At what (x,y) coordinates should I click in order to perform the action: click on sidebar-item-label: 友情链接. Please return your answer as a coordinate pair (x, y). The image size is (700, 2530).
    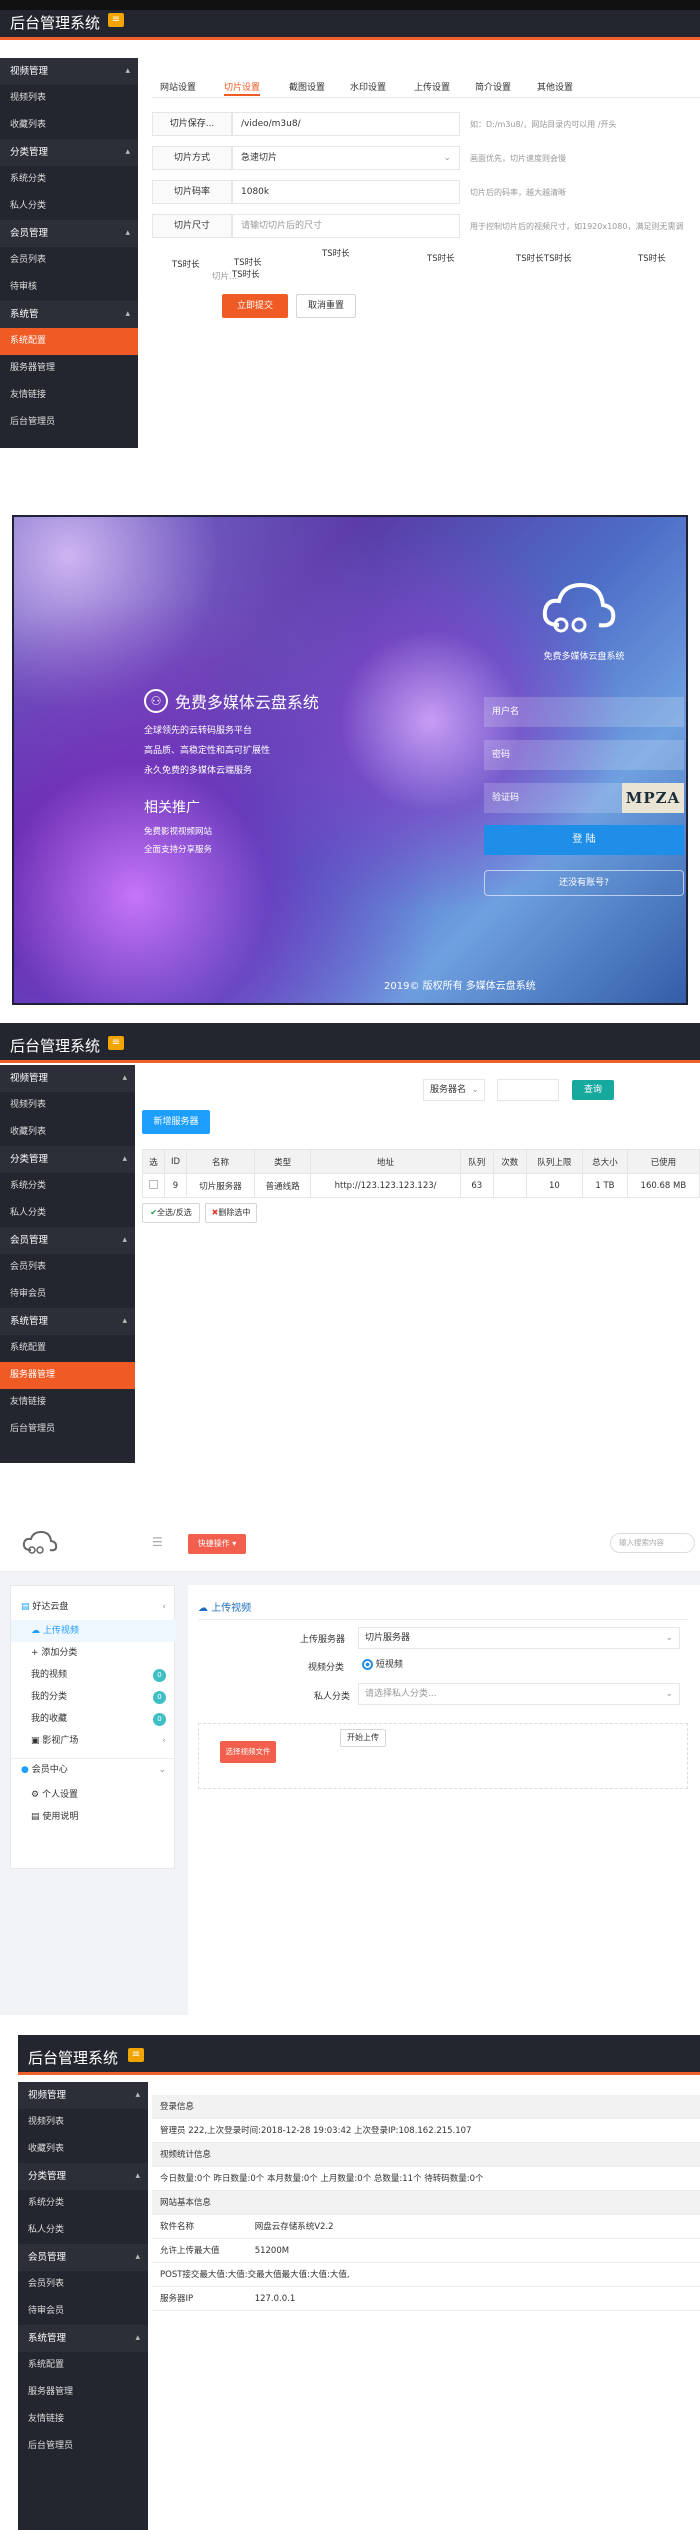
    Looking at the image, I should click on (28, 1402).